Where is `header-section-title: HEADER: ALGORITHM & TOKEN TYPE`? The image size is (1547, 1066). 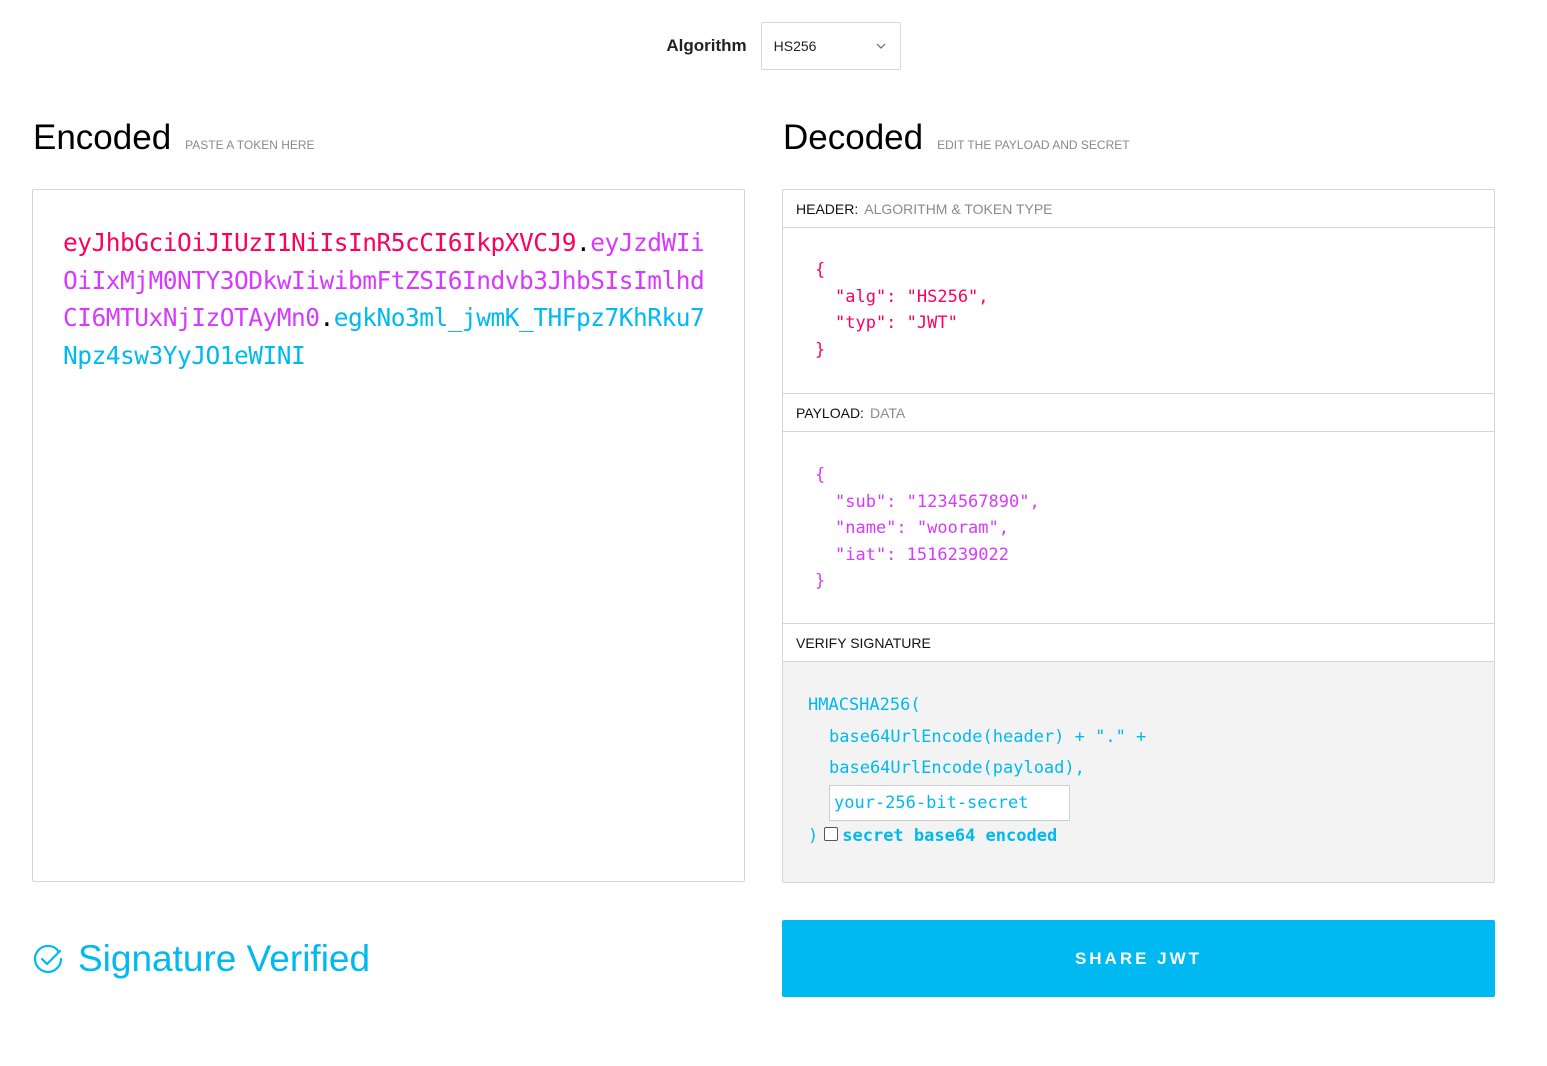 header-section-title: HEADER: ALGORITHM & TOKEN TYPE is located at coordinates (1138, 209).